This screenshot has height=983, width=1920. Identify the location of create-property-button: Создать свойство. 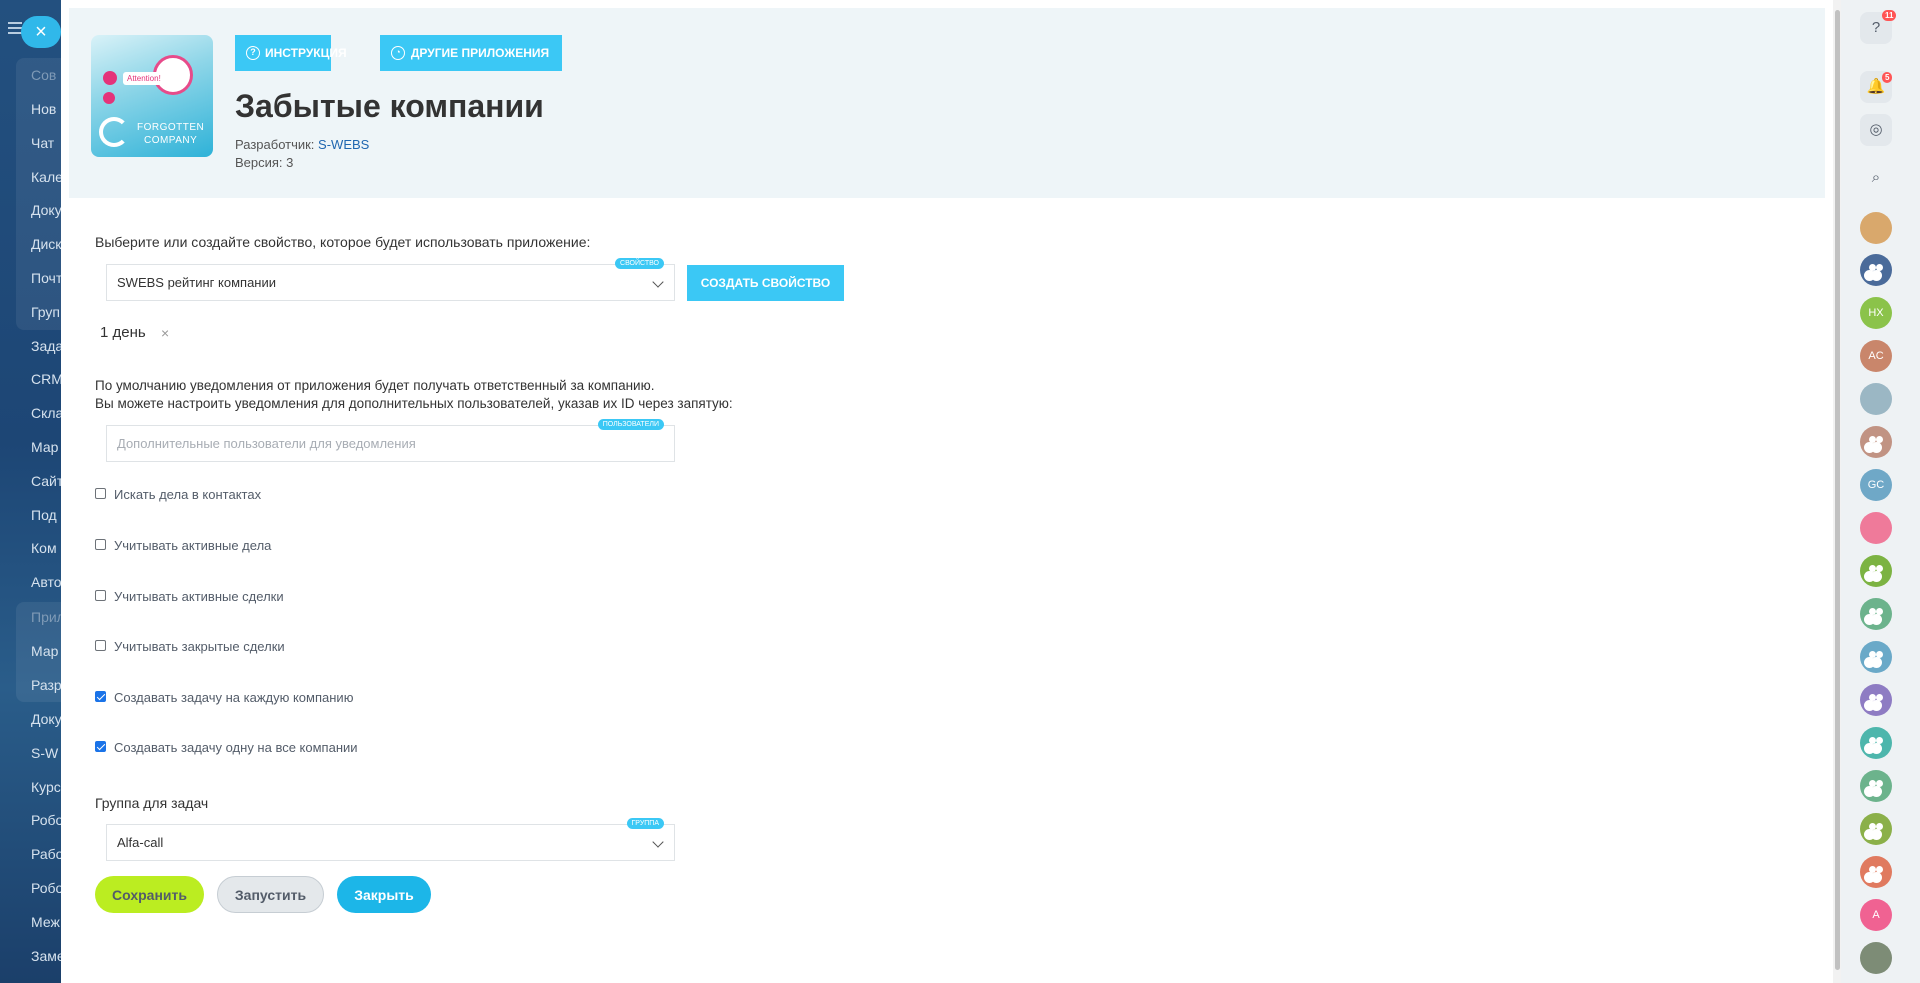
(765, 283).